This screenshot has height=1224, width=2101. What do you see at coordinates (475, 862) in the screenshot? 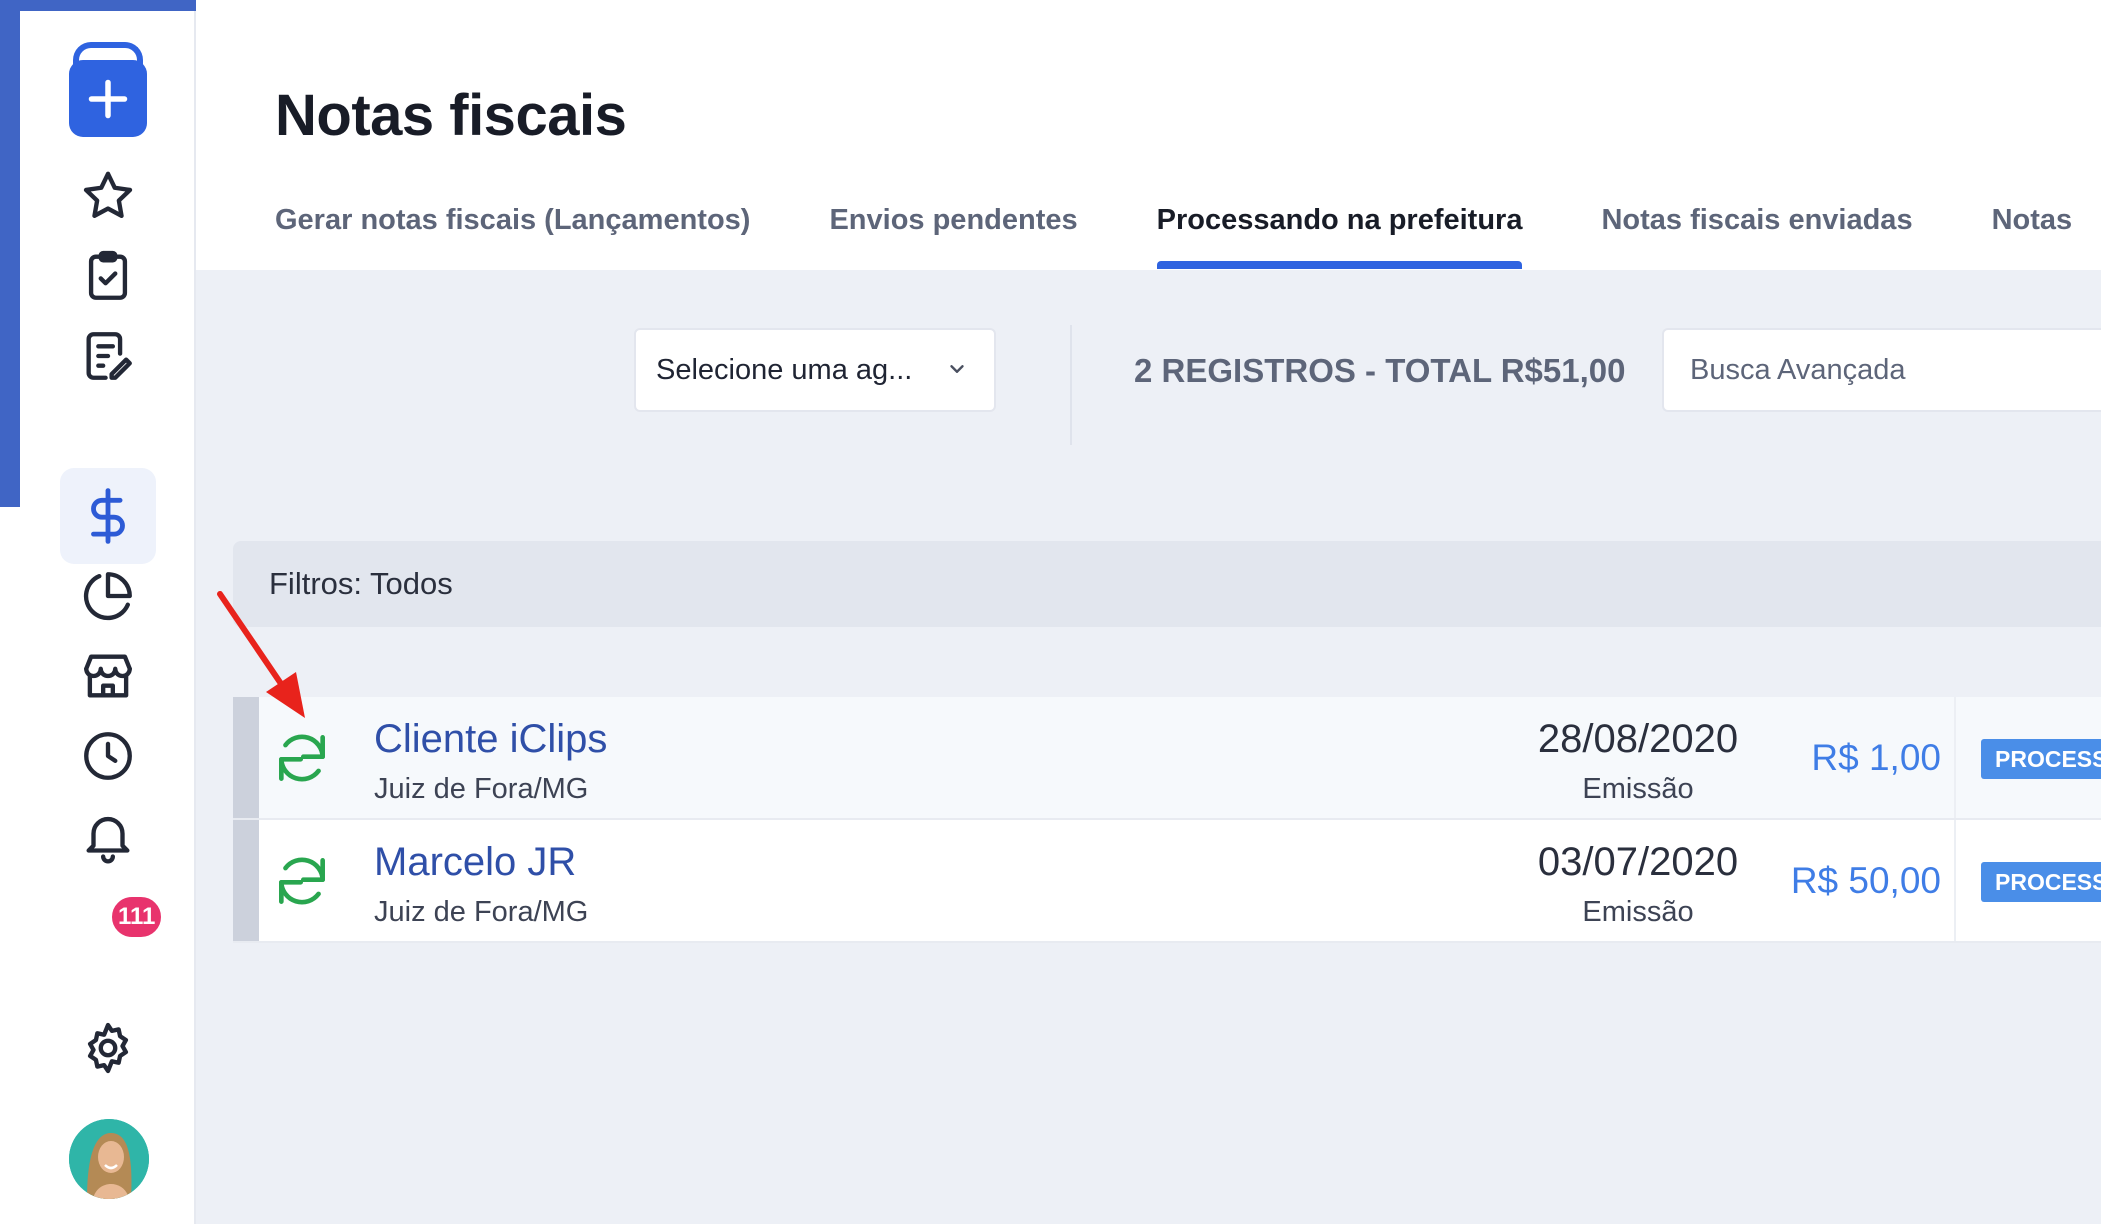
I see `client-name: Marcelo JR` at bounding box center [475, 862].